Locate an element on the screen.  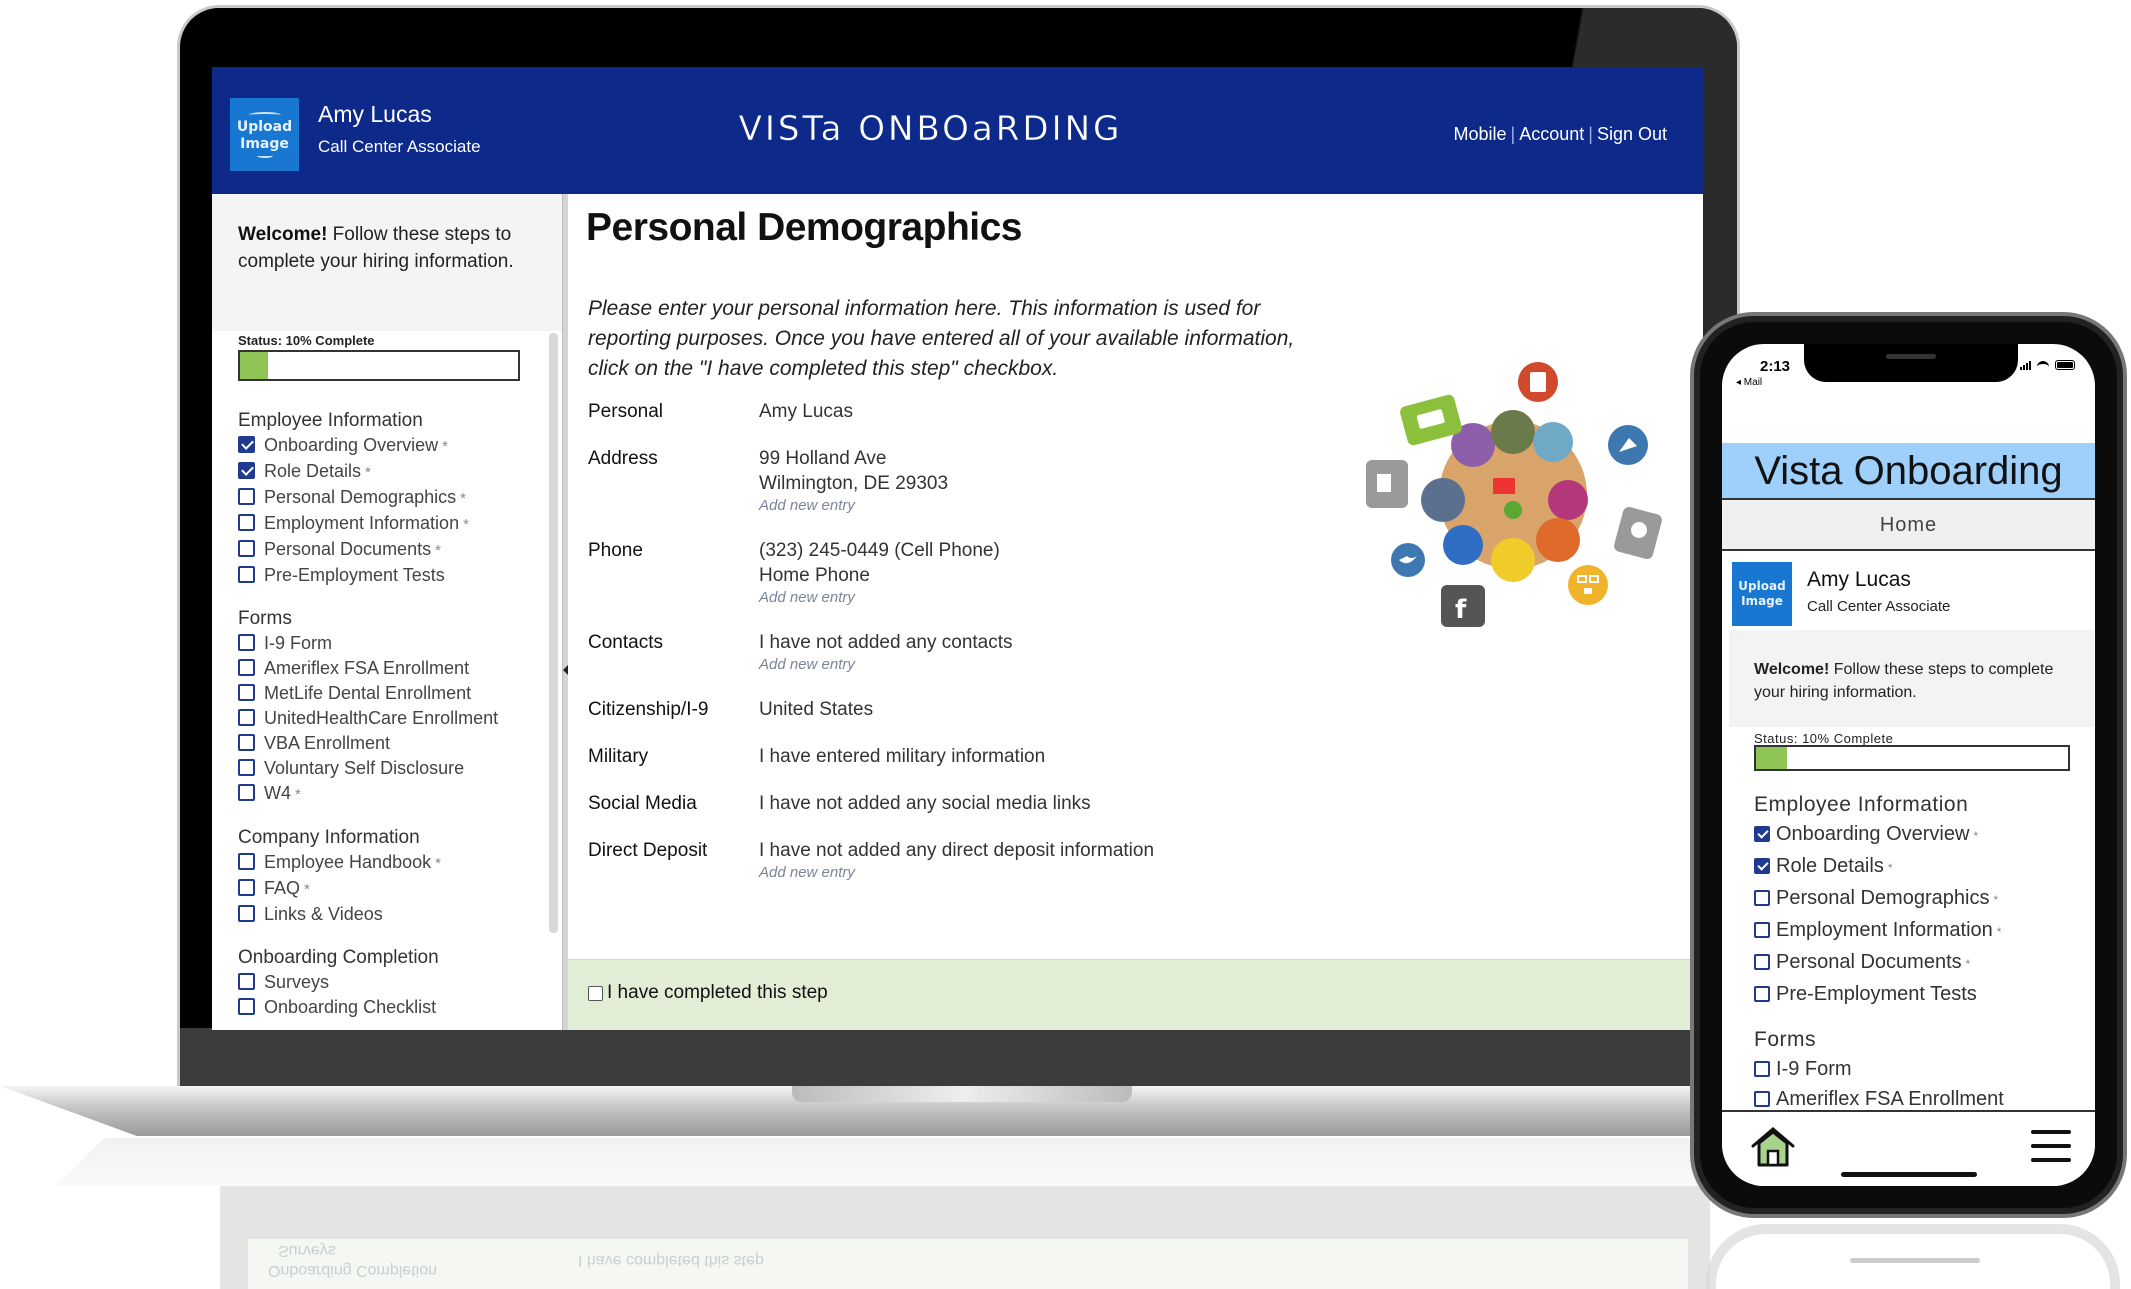
back-to-mail: ◂ Mail is located at coordinates (1749, 382).